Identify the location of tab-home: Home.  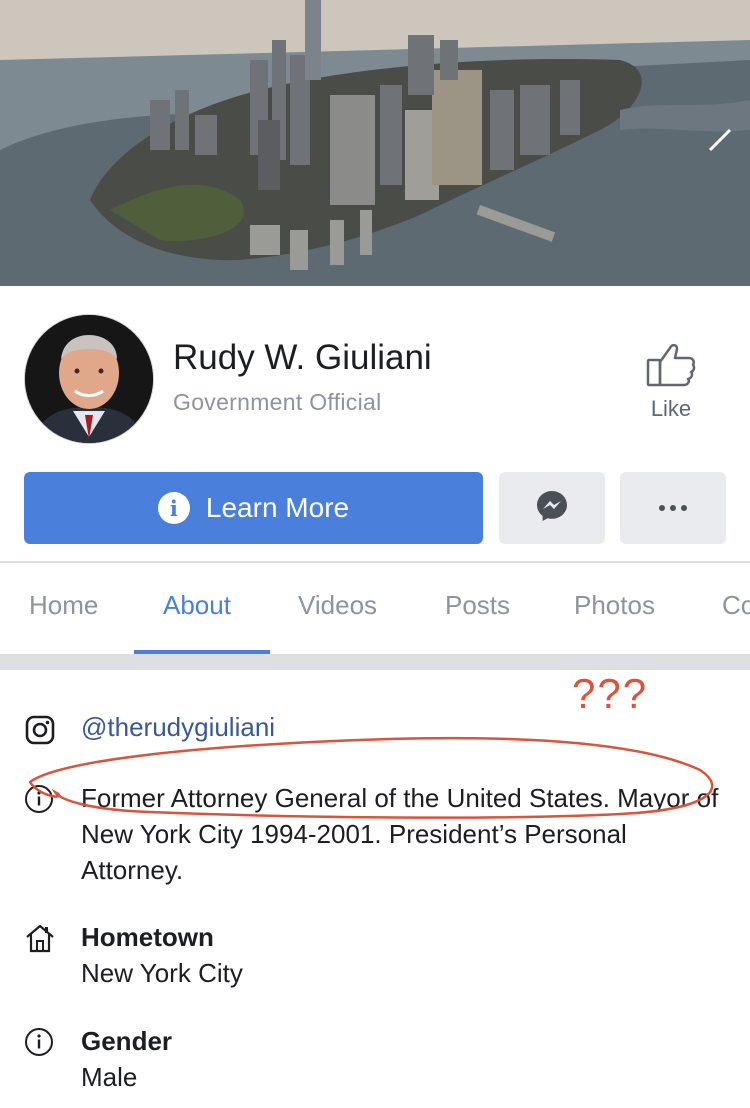
(63, 605).